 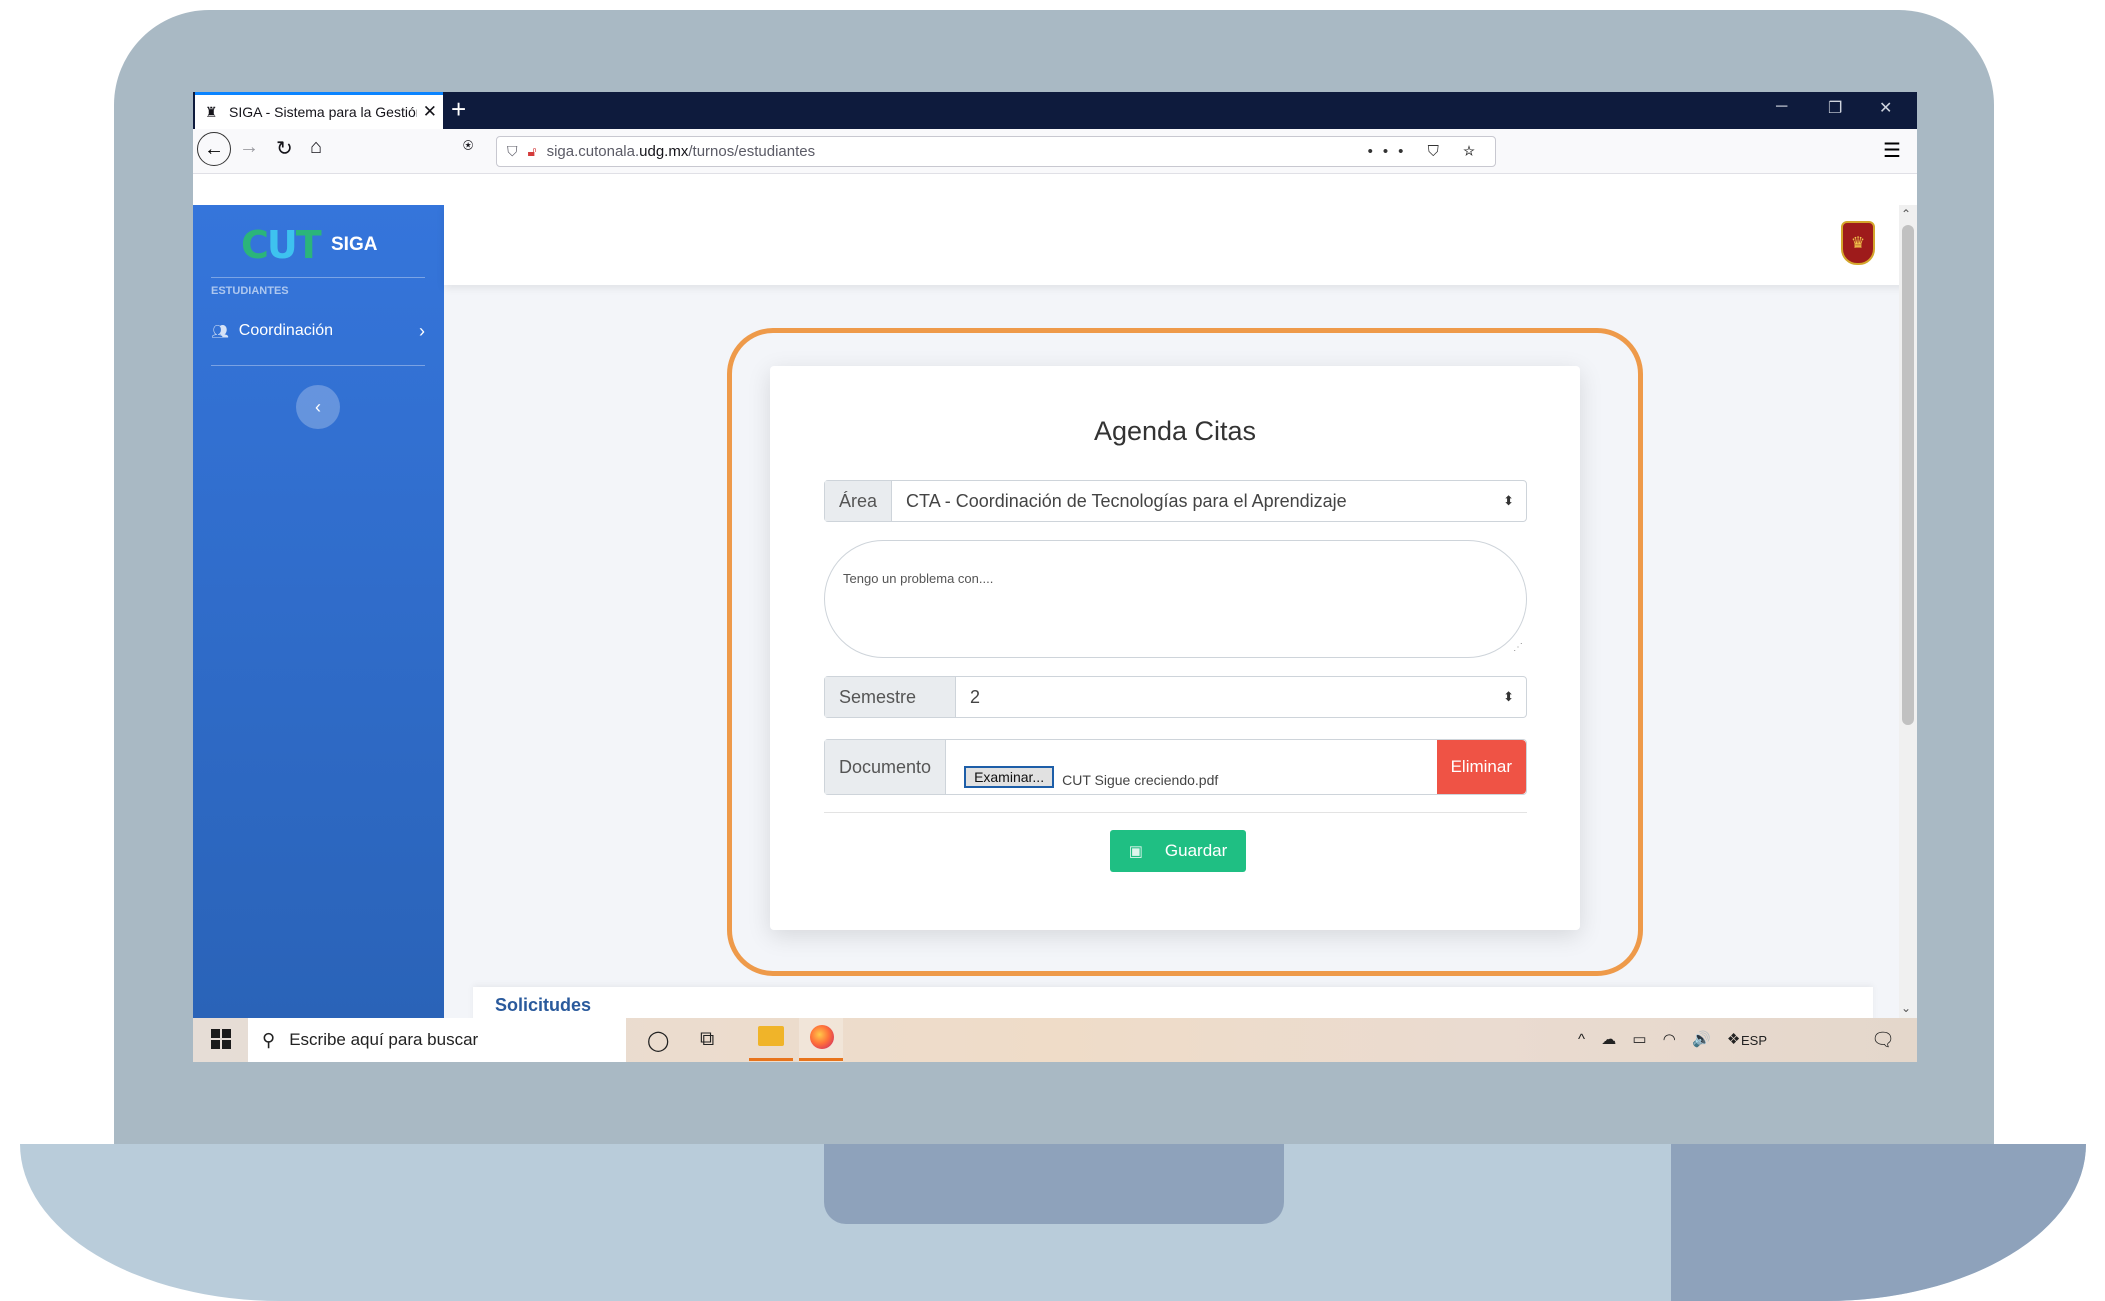 What do you see at coordinates (1140, 780) in the screenshot?
I see `file-name: CUT Sigue creciendo.pdf` at bounding box center [1140, 780].